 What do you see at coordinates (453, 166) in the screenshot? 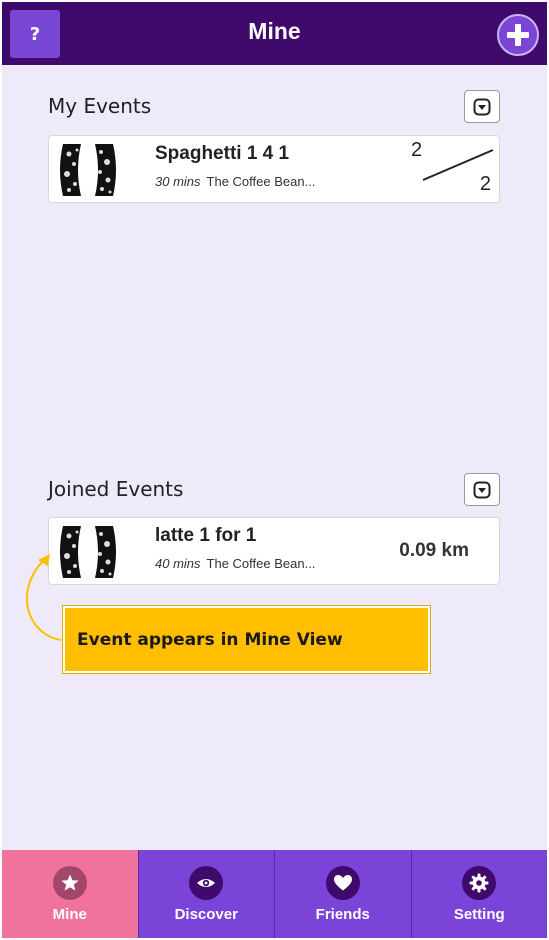
I see `event-slots: 2 2` at bounding box center [453, 166].